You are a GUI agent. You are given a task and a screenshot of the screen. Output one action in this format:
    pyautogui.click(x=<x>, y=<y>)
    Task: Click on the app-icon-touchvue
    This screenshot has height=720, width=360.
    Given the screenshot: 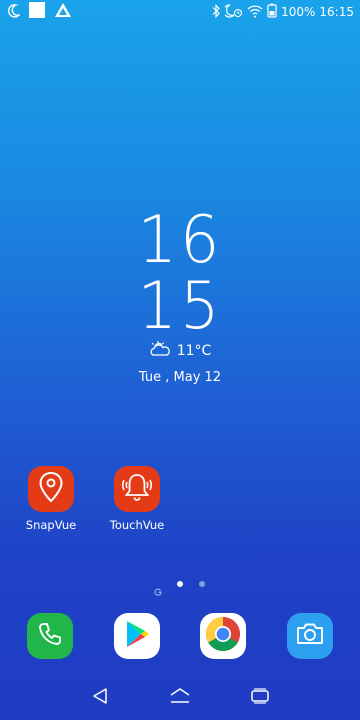 What is the action you would take?
    pyautogui.click(x=137, y=489)
    